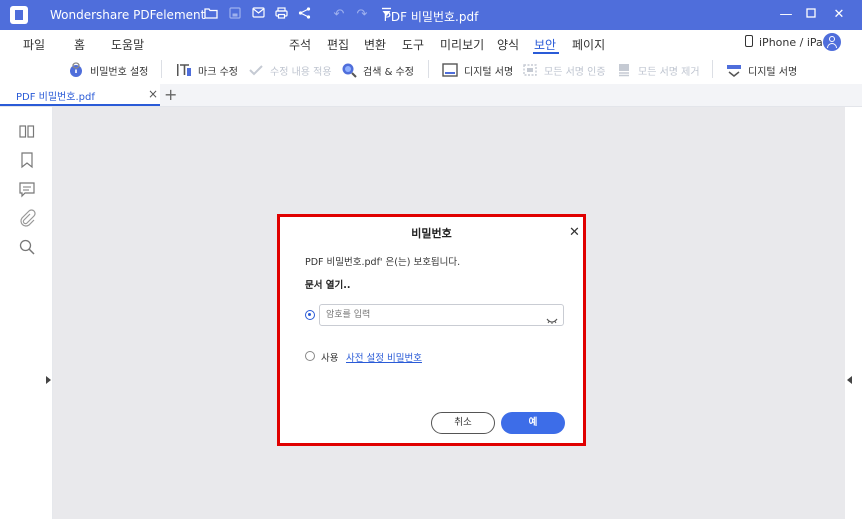 The image size is (862, 519). What do you see at coordinates (328, 285) in the screenshot?
I see `dialog-subtitle: 문서 열기..` at bounding box center [328, 285].